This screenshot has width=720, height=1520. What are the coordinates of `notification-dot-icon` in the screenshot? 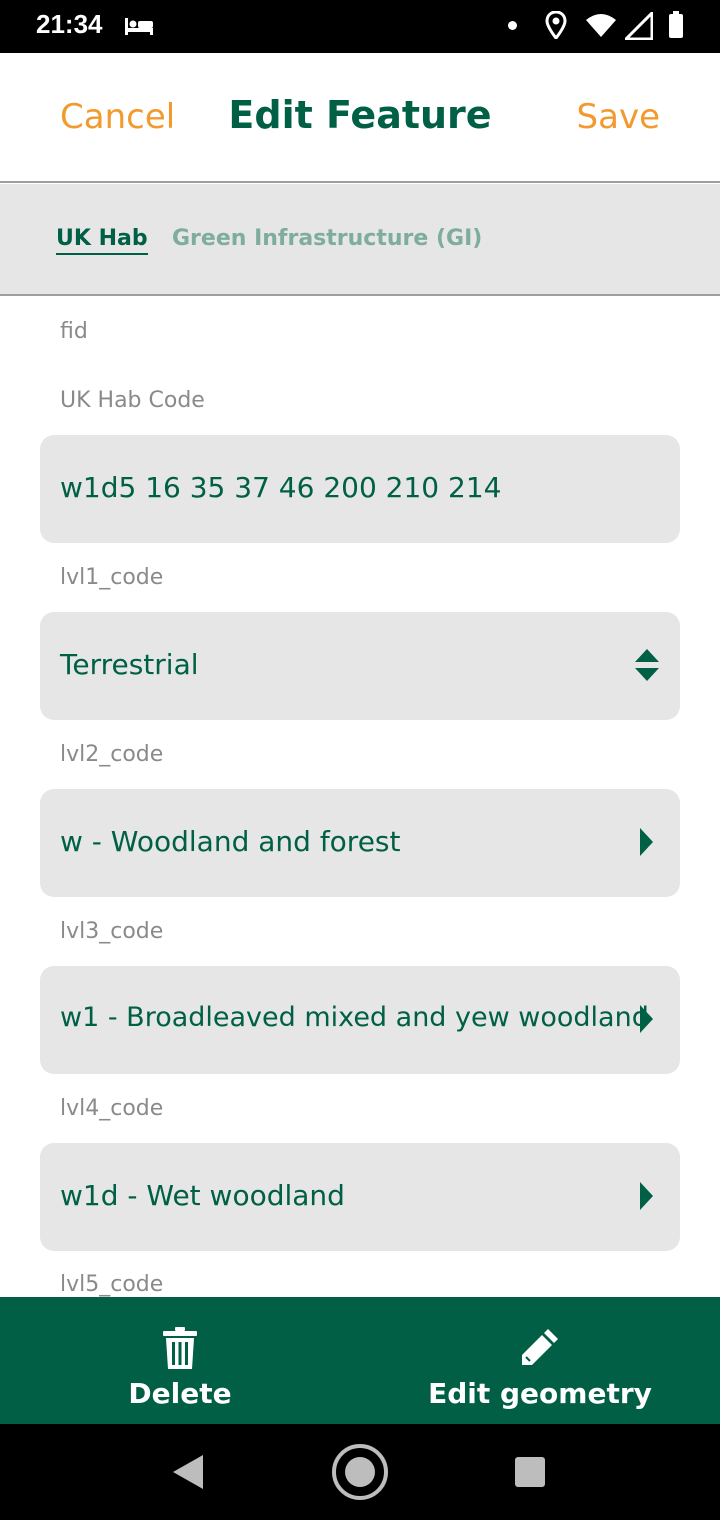 It's located at (512, 25).